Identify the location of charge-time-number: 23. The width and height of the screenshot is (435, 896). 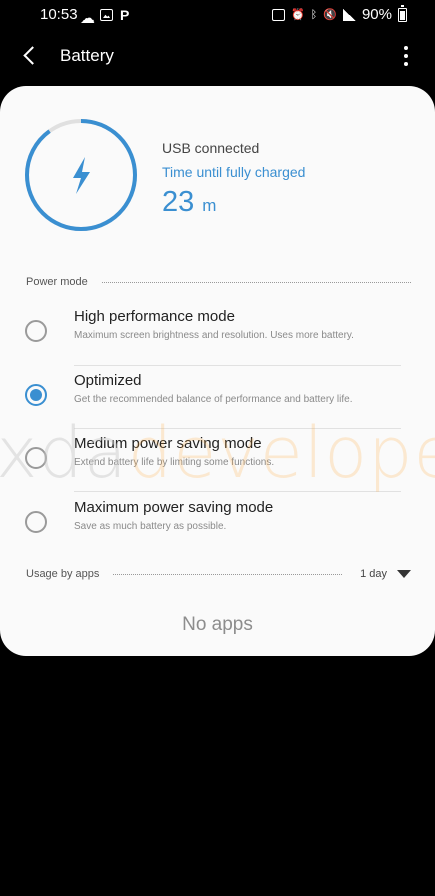
(178, 202).